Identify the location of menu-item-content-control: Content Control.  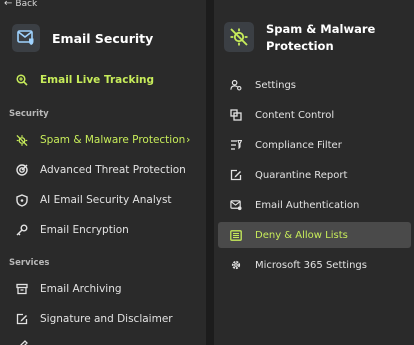
(314, 115).